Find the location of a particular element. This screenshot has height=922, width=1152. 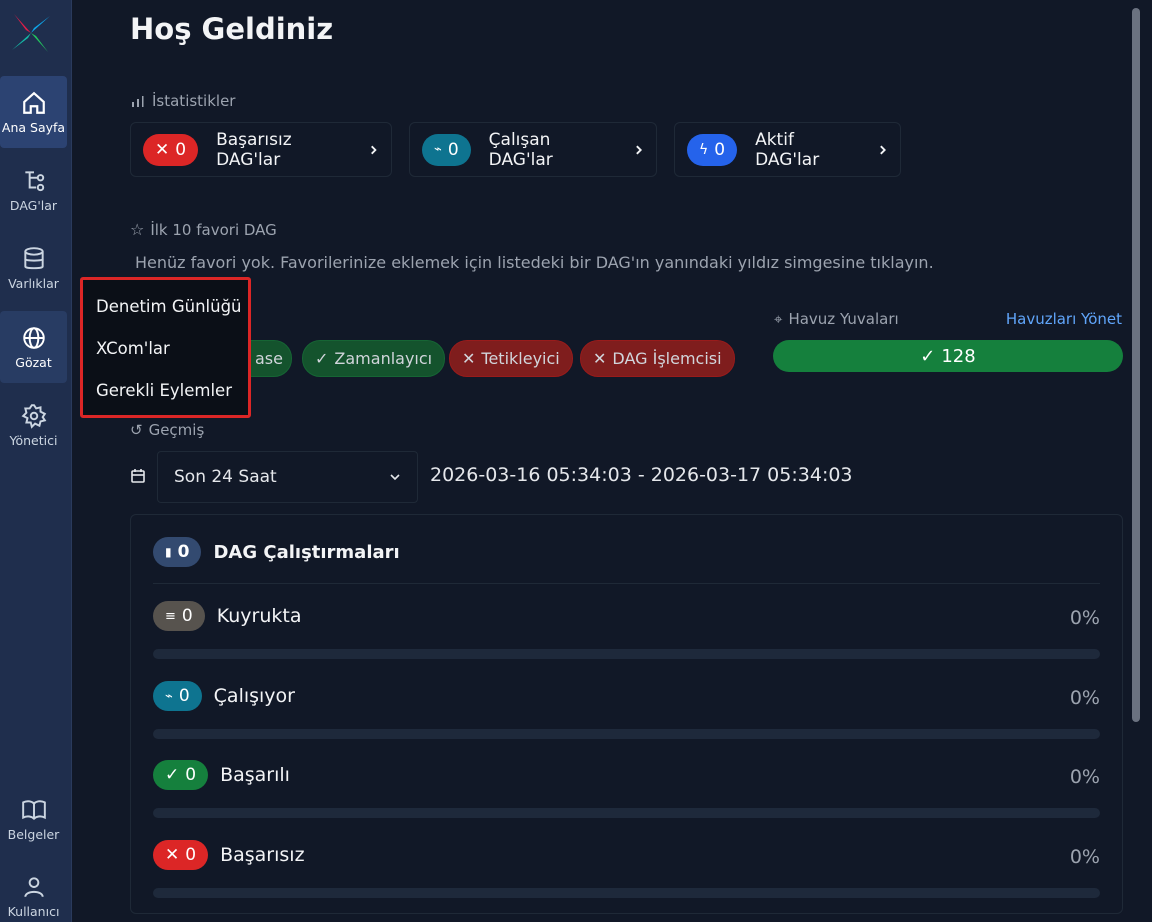

run-row-label: Kuyrukta is located at coordinates (259, 616).